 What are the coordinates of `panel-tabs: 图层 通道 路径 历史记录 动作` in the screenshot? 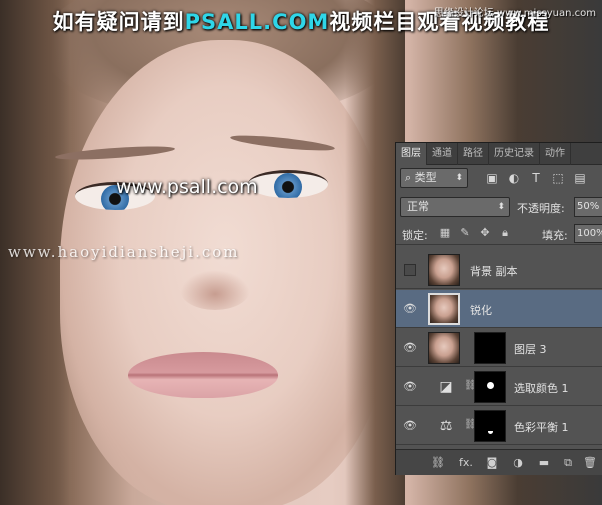 It's located at (499, 154).